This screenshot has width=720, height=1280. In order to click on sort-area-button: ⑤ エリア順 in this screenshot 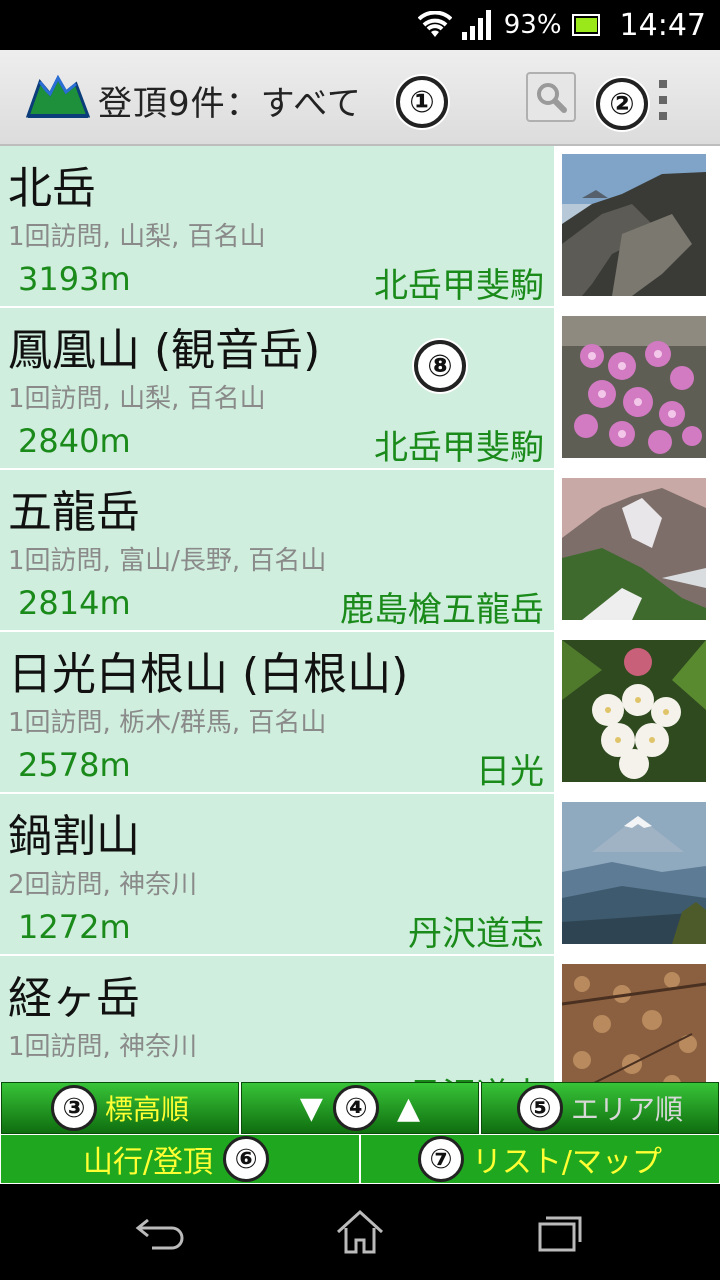, I will do `click(600, 1108)`.